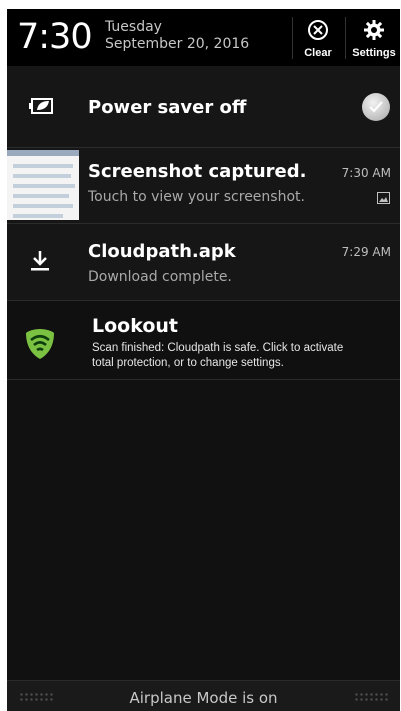  I want to click on power-saver-toggle, so click(376, 107).